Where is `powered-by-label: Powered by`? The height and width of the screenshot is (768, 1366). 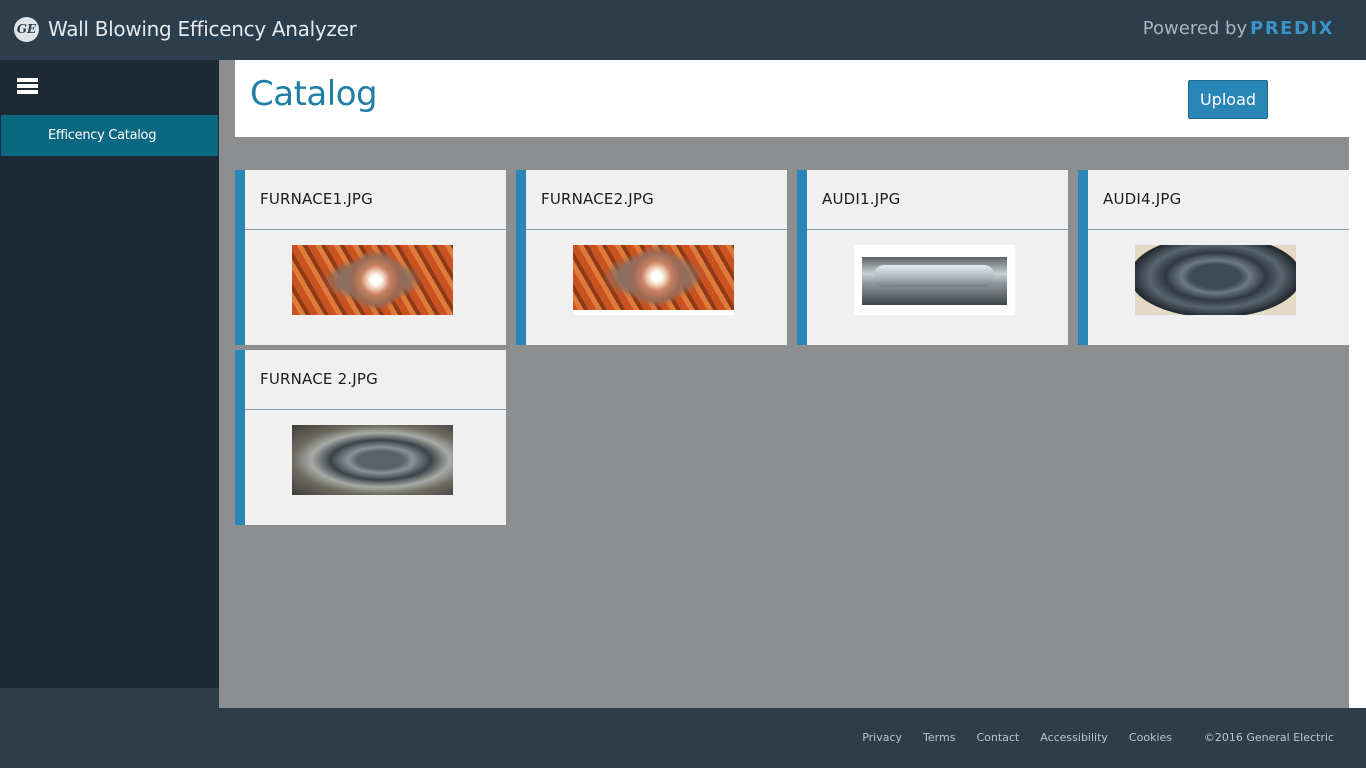
powered-by-label: Powered by is located at coordinates (1195, 28).